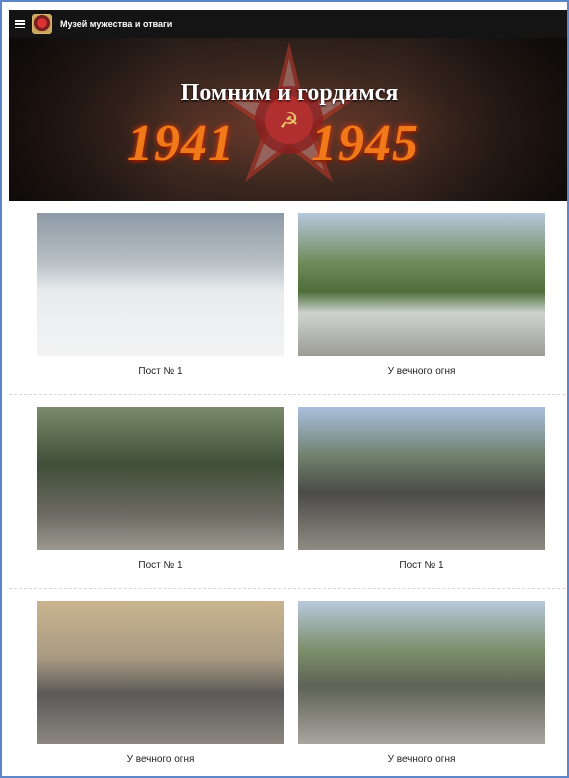  I want to click on hamburger-menu-icon, so click(20, 24).